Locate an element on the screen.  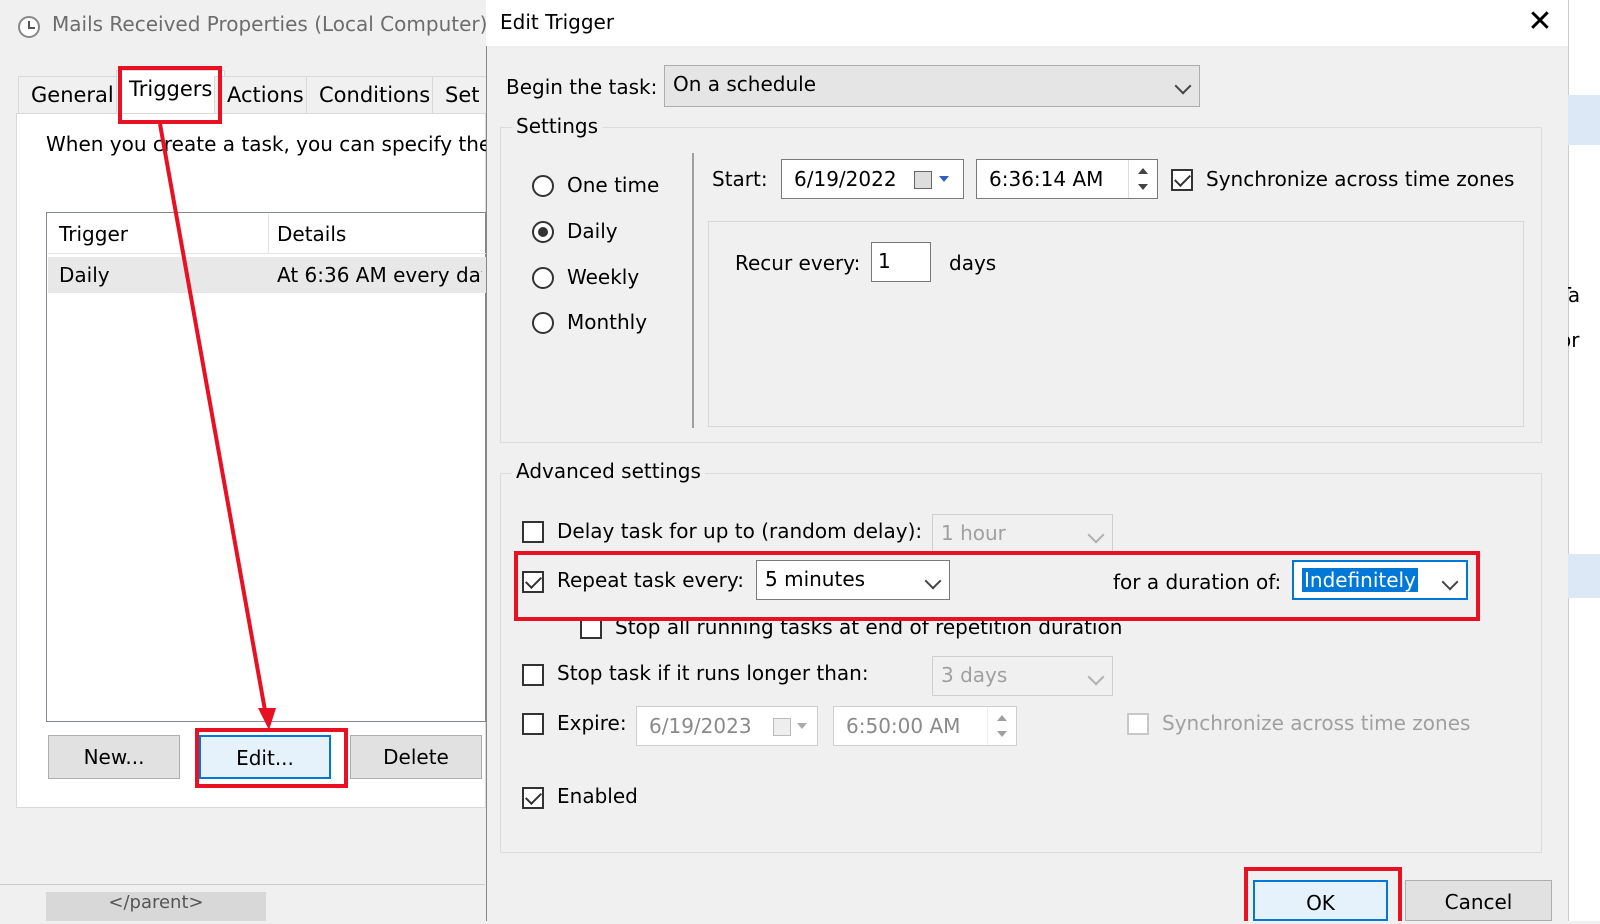
expire-checkbox is located at coordinates (533, 724).